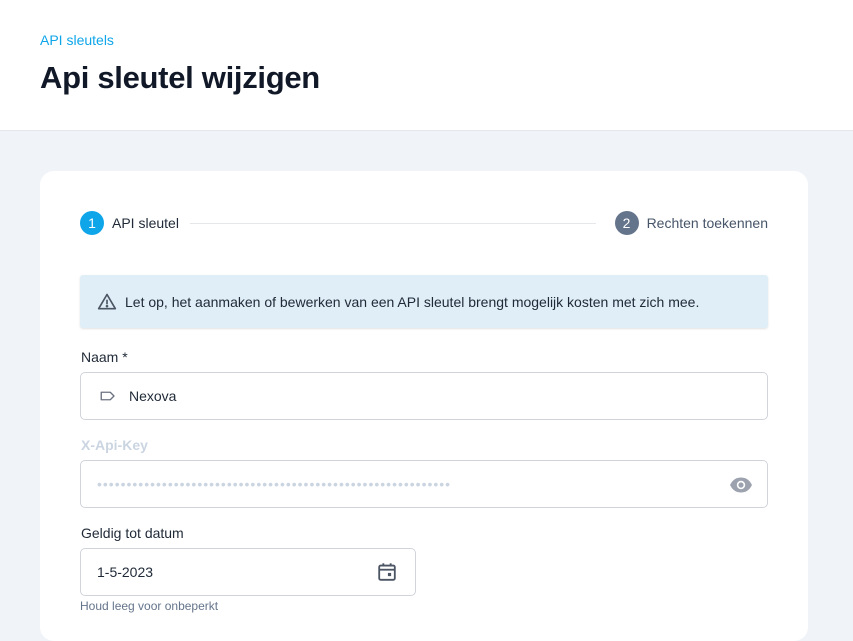  What do you see at coordinates (149, 606) in the screenshot?
I see `valid-until-hint: Houd leeg voor onbeperkt` at bounding box center [149, 606].